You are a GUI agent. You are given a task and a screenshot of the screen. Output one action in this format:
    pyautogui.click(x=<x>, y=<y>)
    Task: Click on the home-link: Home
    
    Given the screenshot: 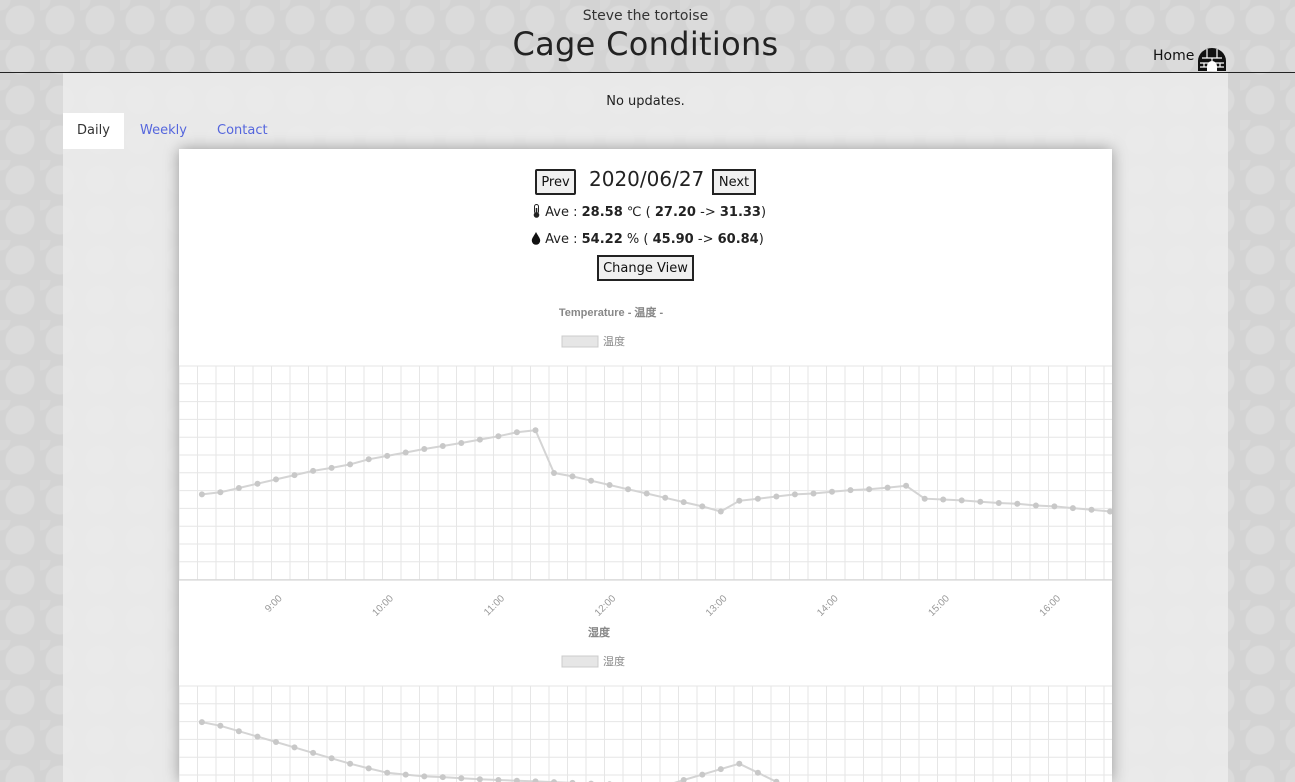 What is the action you would take?
    pyautogui.click(x=1173, y=56)
    